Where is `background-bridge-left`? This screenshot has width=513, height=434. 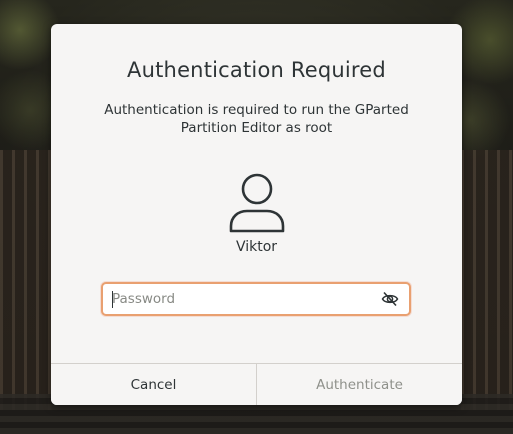
background-bridge-left is located at coordinates (26, 280).